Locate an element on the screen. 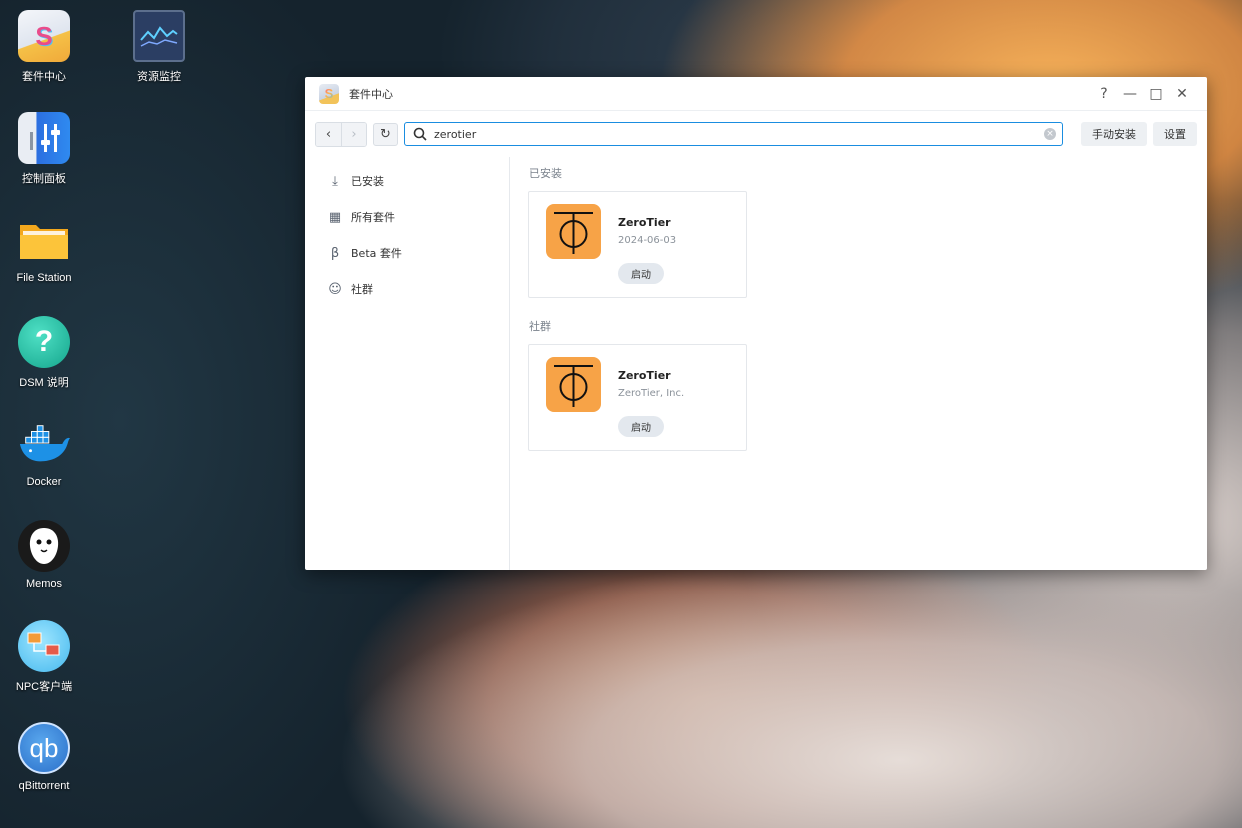 Image resolution: width=1242 pixels, height=828 pixels. refresh-icon: ↻ is located at coordinates (385, 134).